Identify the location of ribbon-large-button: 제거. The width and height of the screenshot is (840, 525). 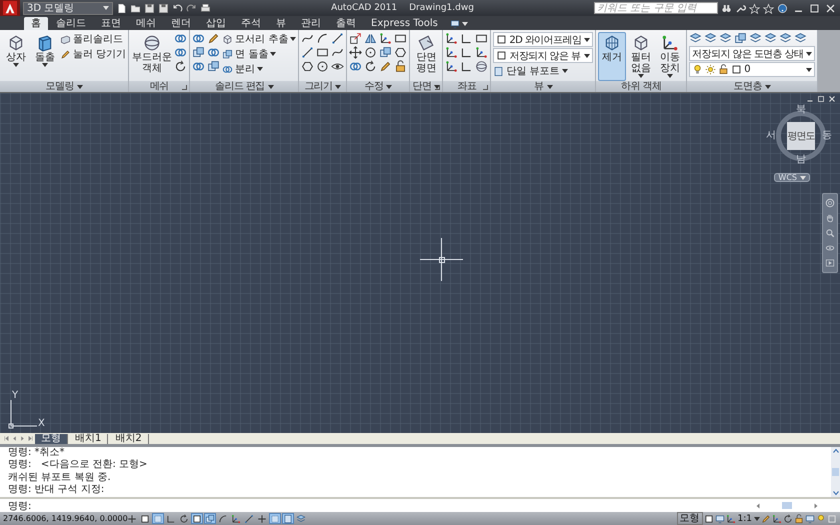
(612, 56).